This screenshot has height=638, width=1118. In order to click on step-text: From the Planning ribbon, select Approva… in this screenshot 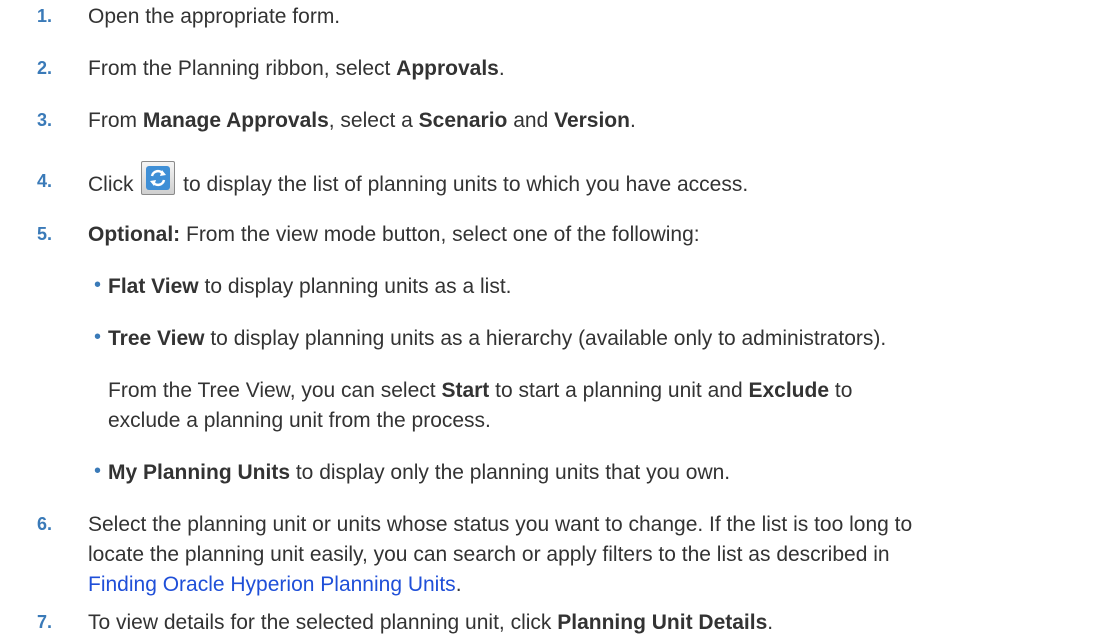, I will do `click(296, 69)`.